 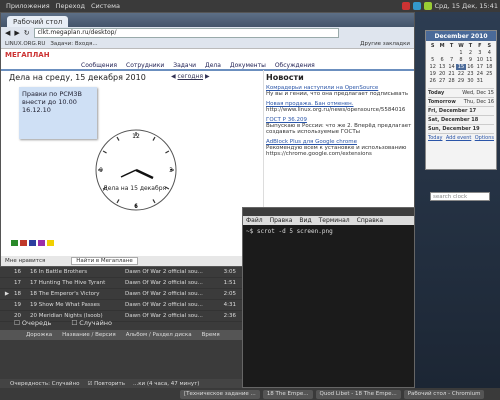 What do you see at coordinates (470, 74) in the screenshot?
I see `calendar-day: 23` at bounding box center [470, 74].